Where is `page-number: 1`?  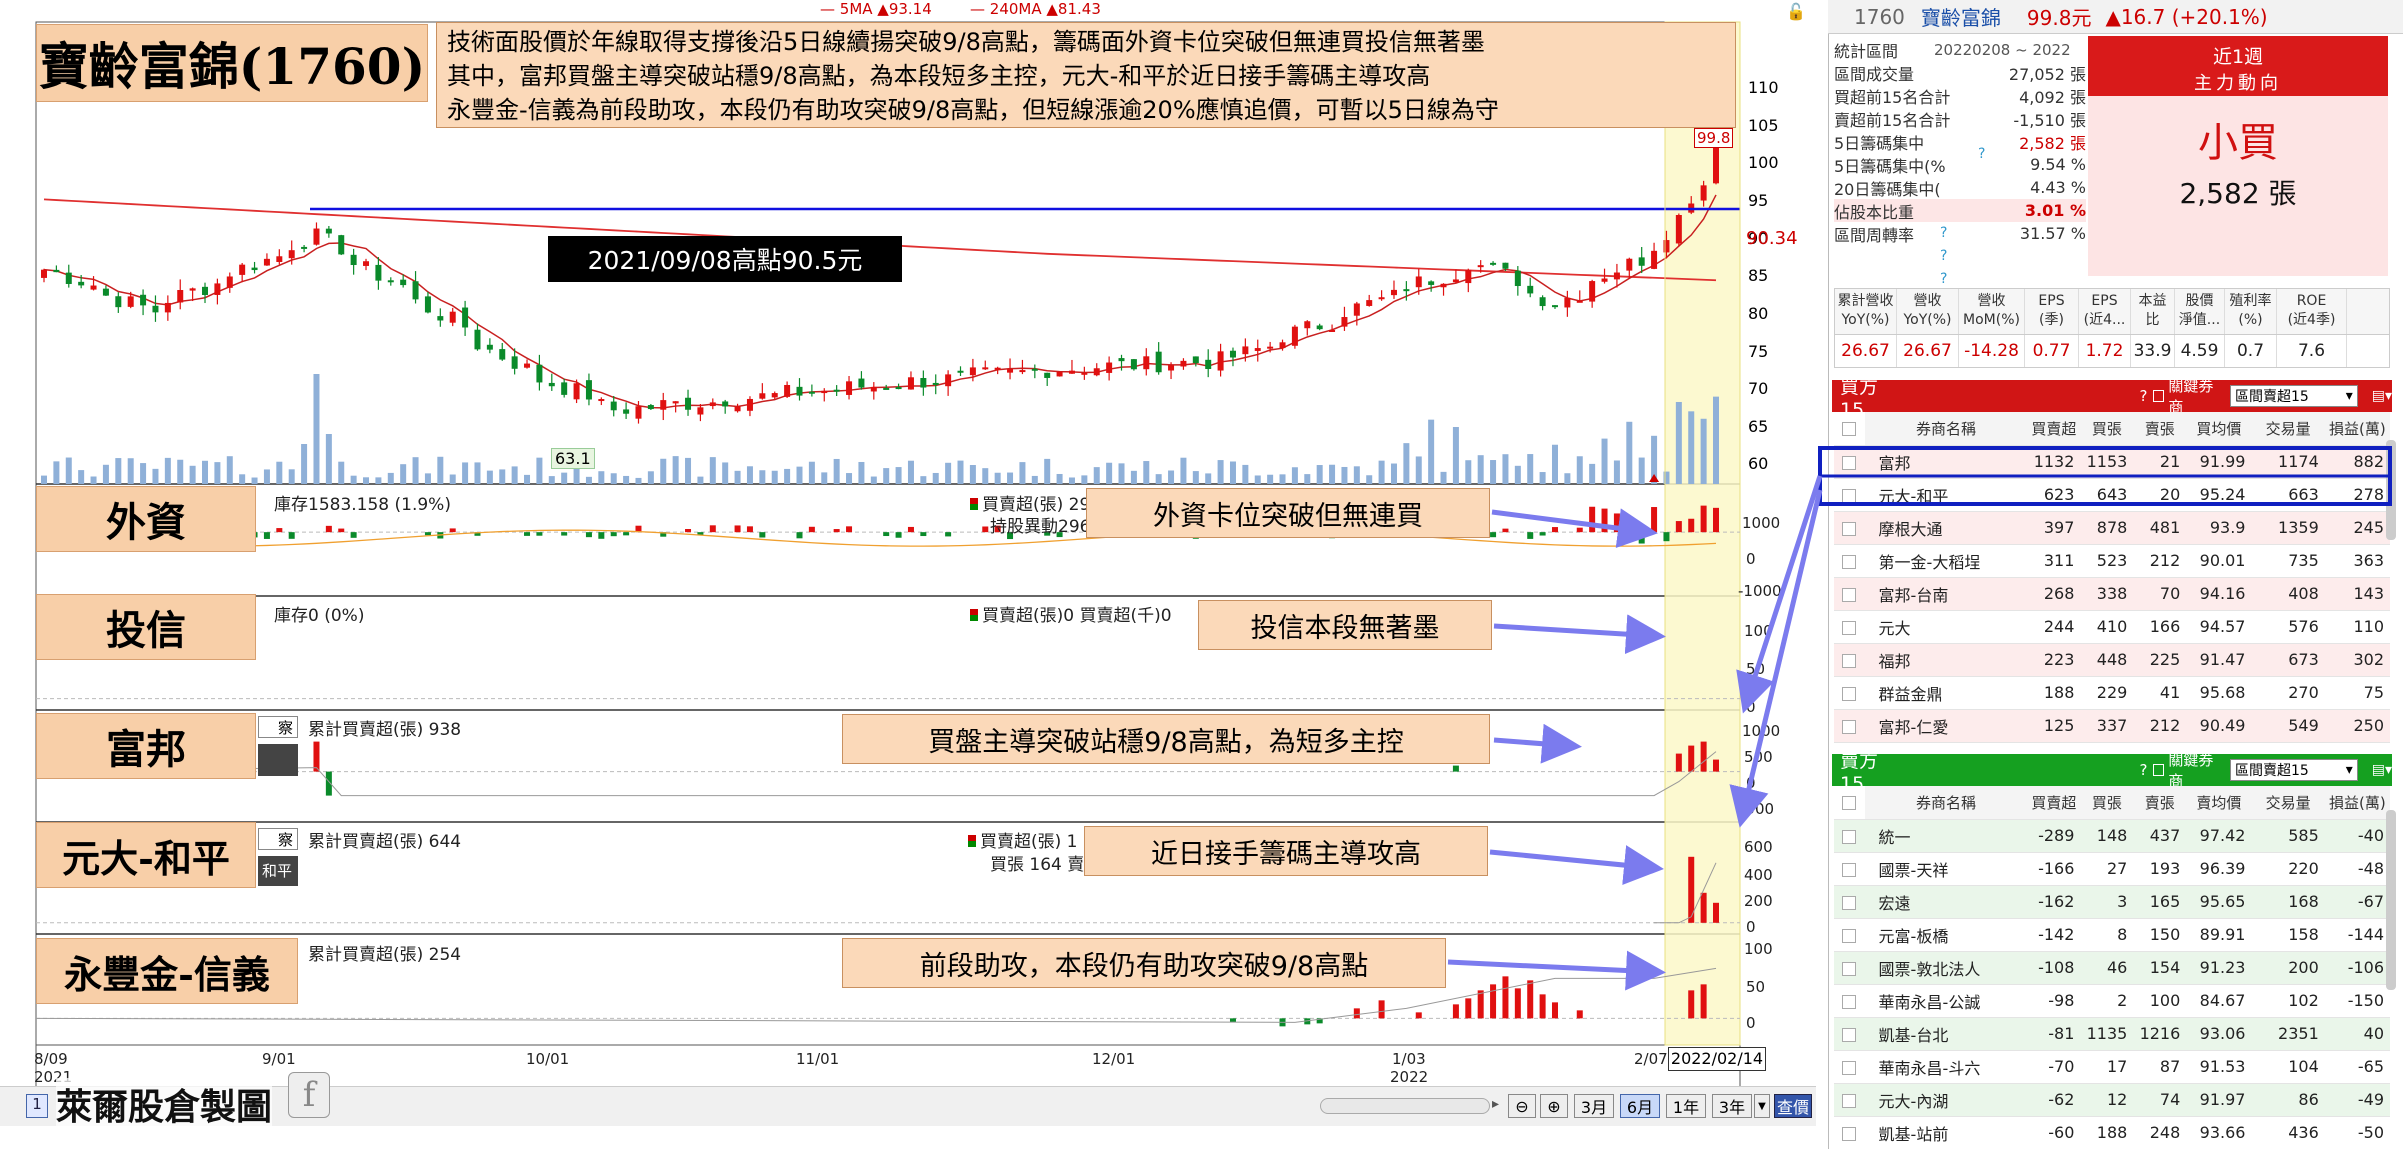 page-number: 1 is located at coordinates (37, 1106).